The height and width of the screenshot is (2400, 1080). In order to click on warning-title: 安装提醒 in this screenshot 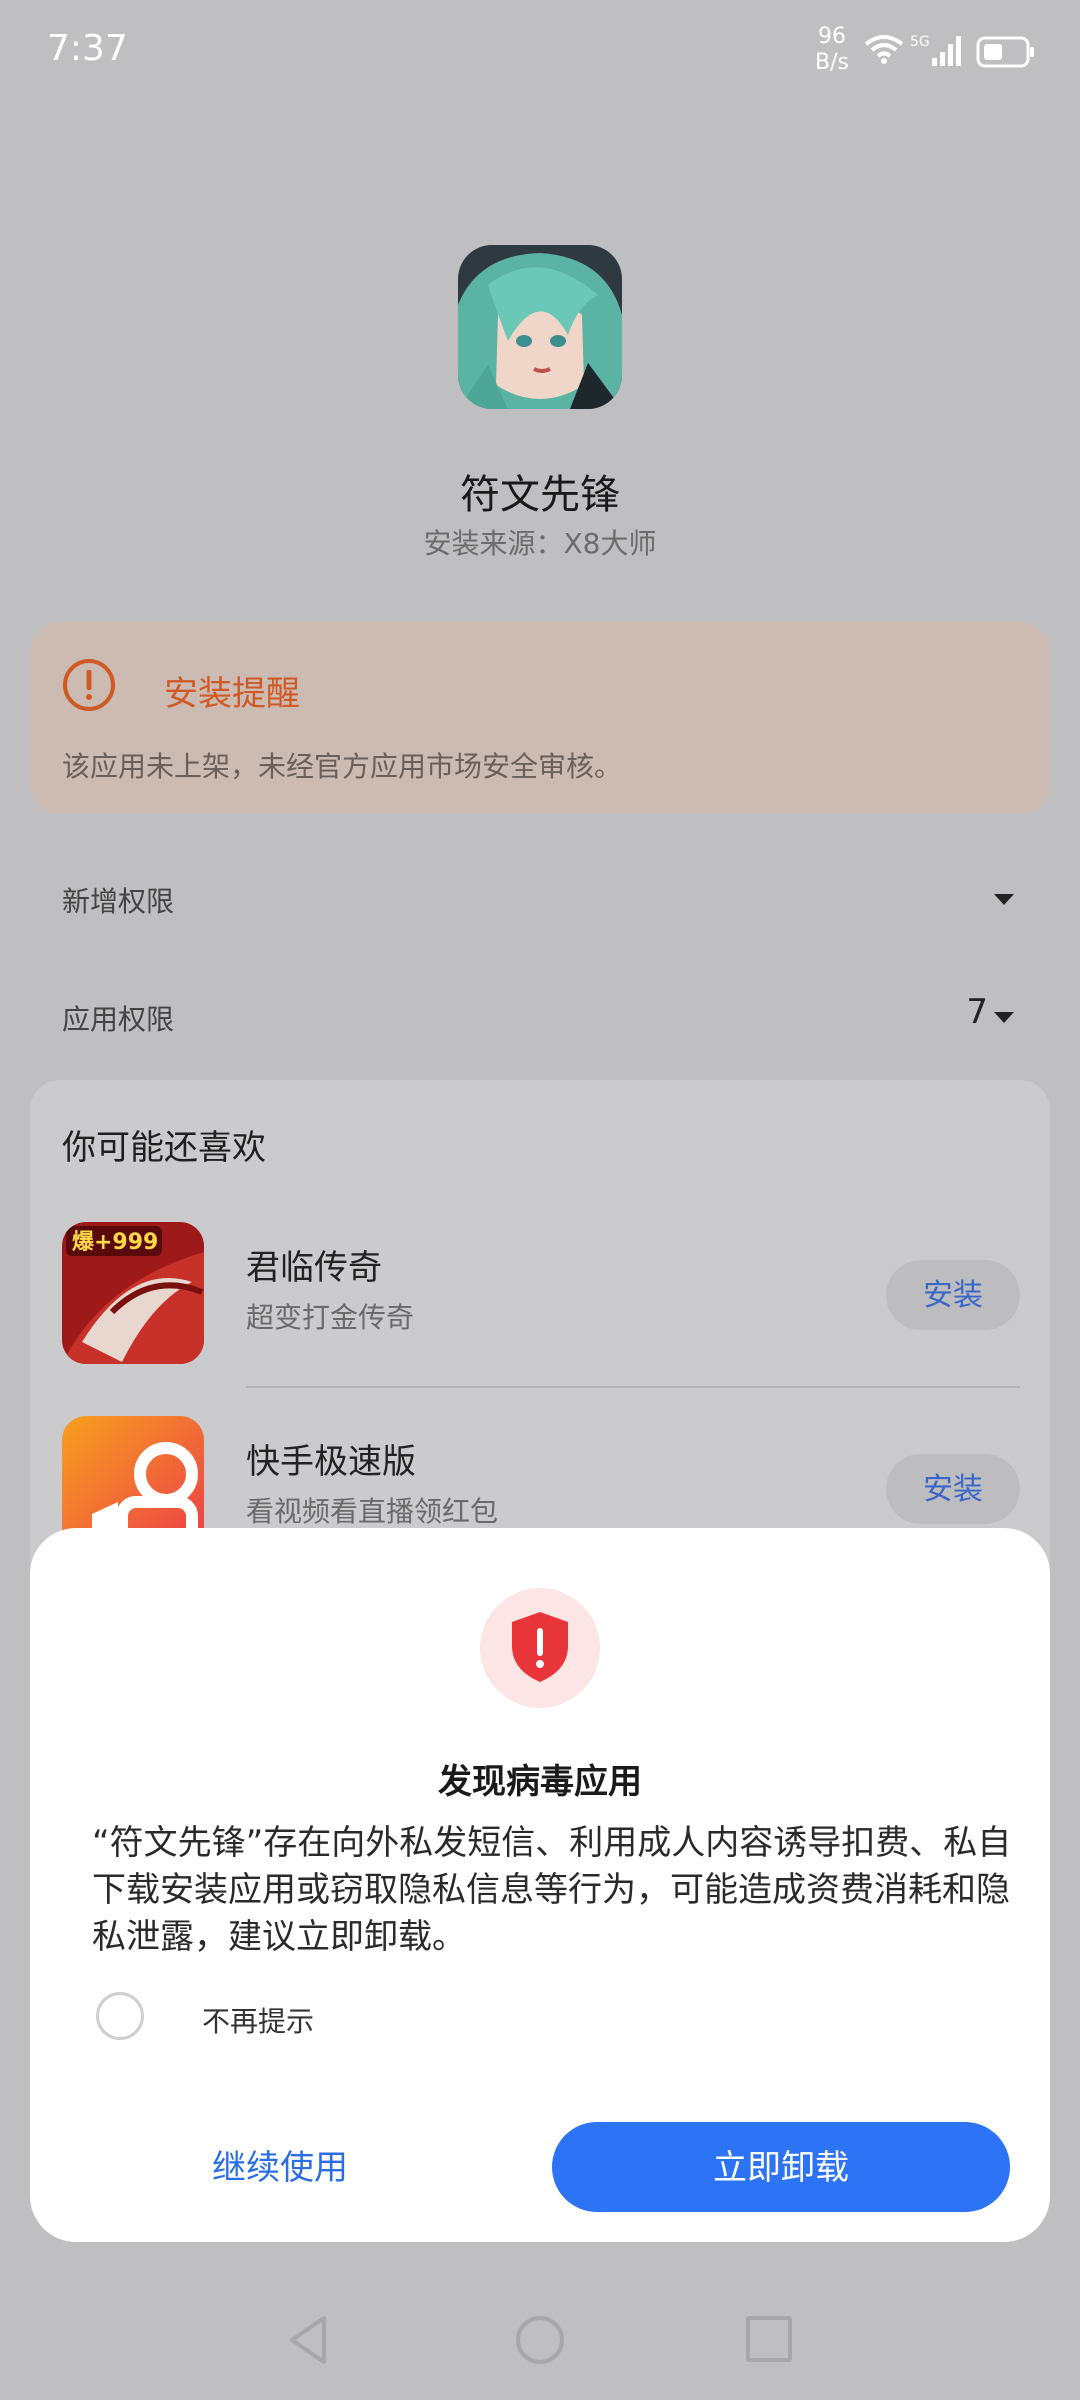, I will do `click(232, 694)`.